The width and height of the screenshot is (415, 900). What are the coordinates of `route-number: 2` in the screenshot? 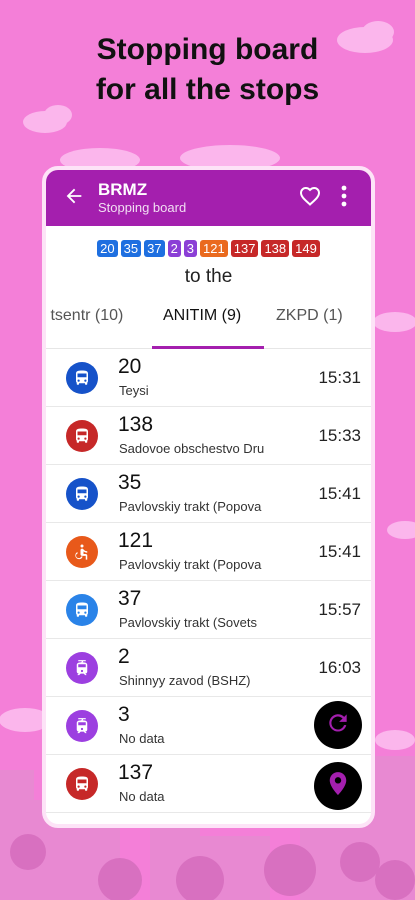 It's located at (124, 656).